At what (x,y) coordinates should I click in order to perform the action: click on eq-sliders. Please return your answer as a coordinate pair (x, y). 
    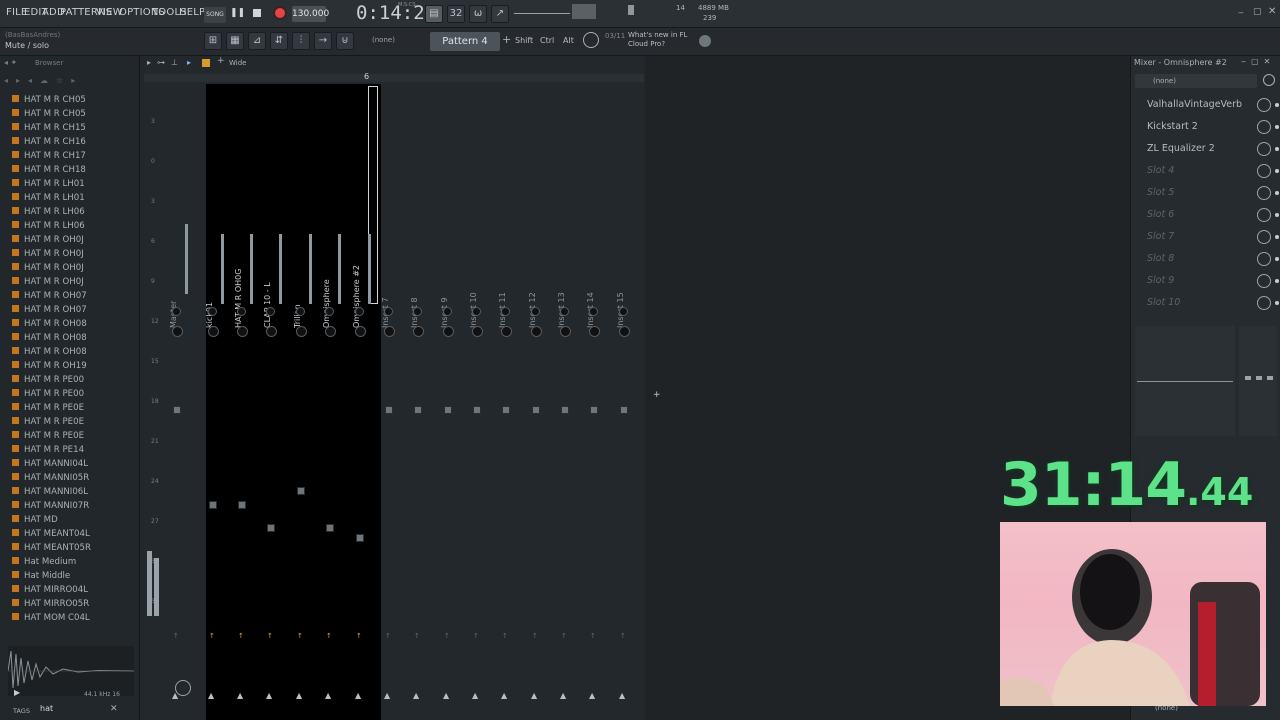
    Looking at the image, I should click on (1258, 381).